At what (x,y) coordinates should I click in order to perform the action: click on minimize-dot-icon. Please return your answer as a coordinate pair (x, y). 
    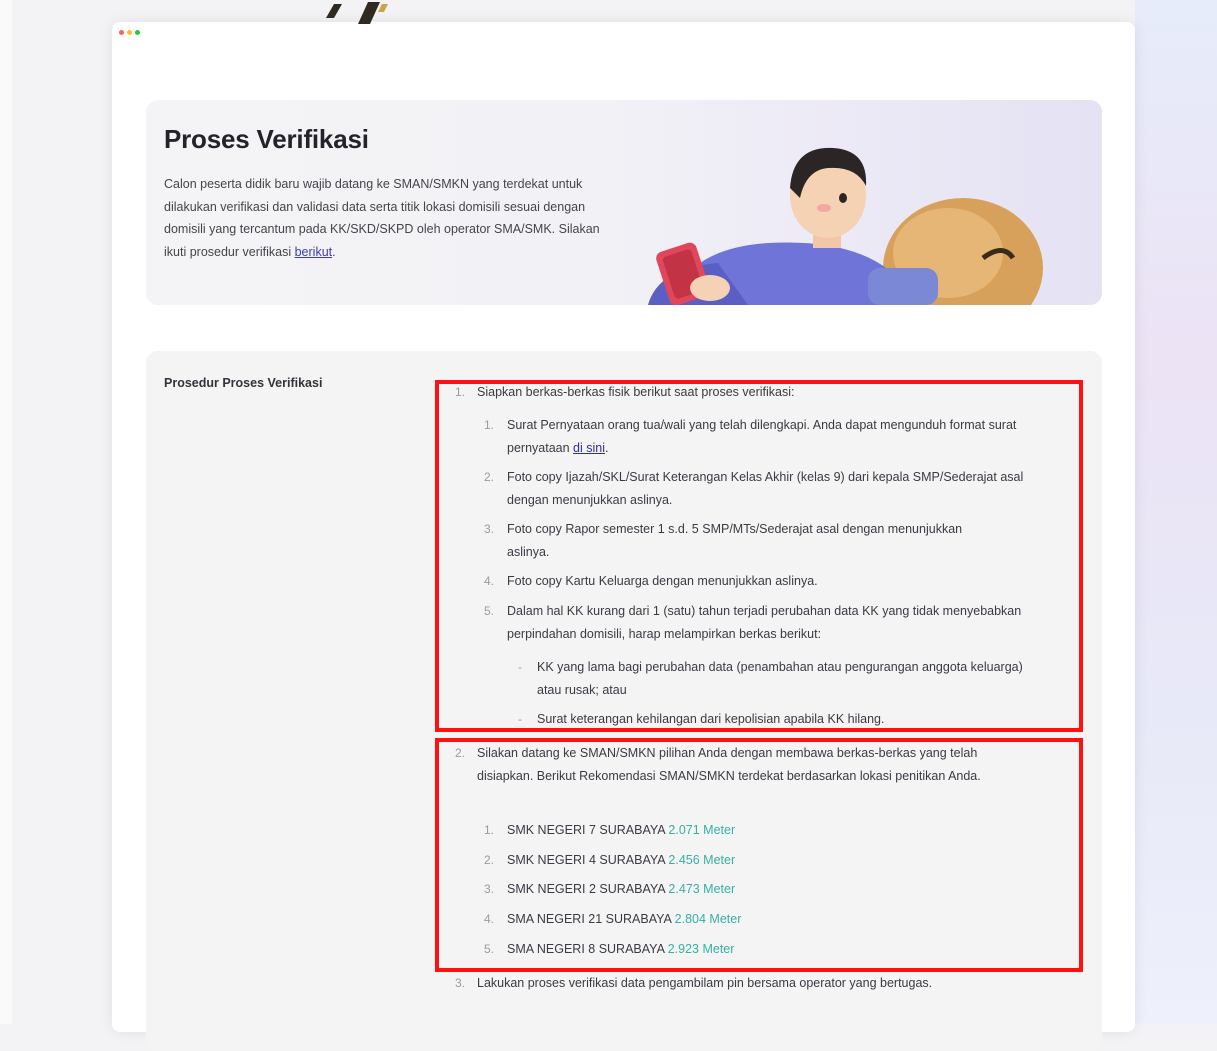
    Looking at the image, I should click on (129, 32).